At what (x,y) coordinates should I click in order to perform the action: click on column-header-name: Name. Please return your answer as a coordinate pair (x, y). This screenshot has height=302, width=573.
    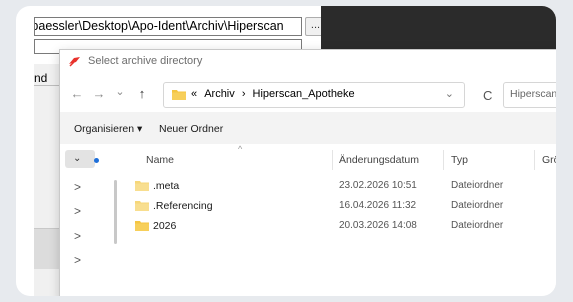
    Looking at the image, I should click on (160, 160).